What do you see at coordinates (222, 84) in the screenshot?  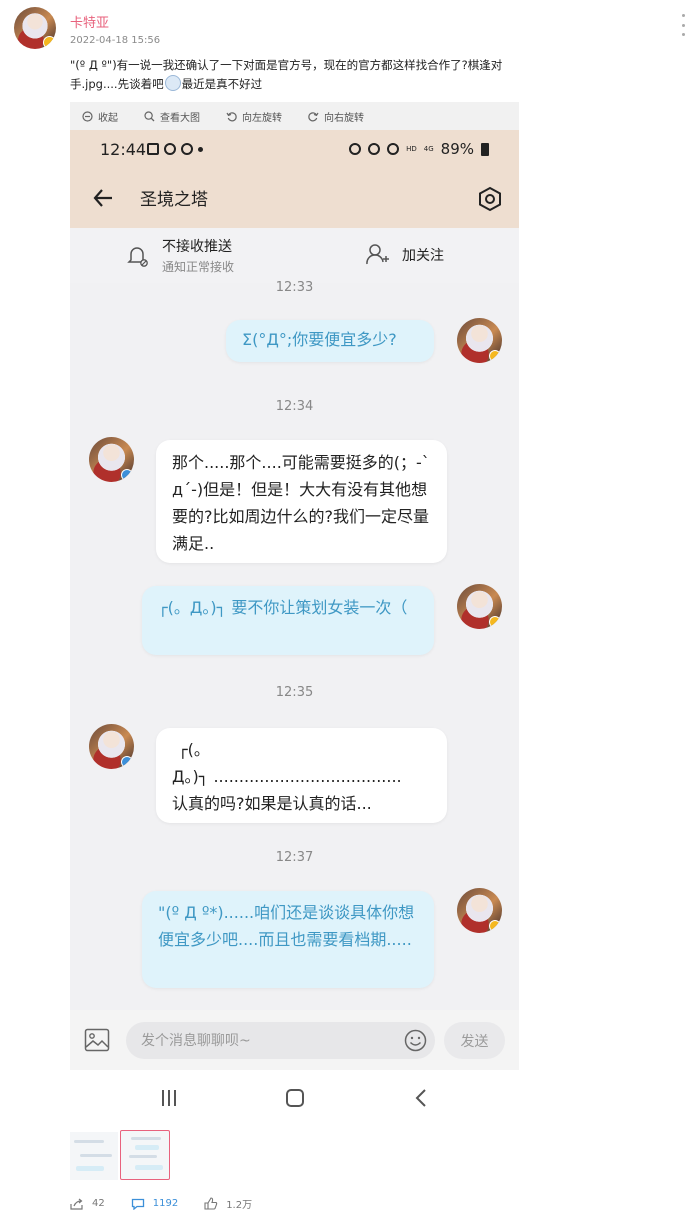 I see `post-text-part-2: 最近是真不好过` at bounding box center [222, 84].